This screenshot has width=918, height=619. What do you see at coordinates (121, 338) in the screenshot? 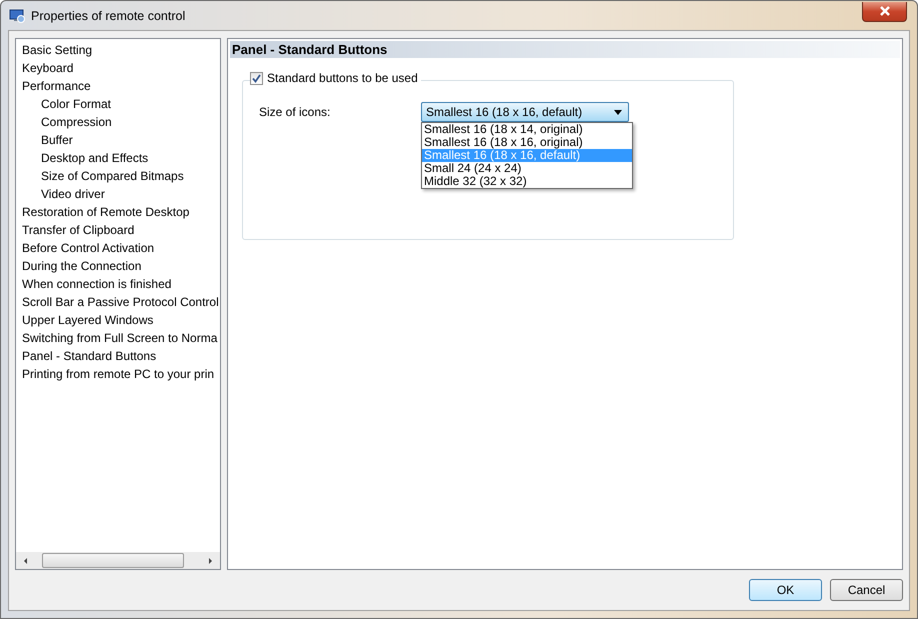
I see `tree-item: Switching from Full Screen to Norma` at bounding box center [121, 338].